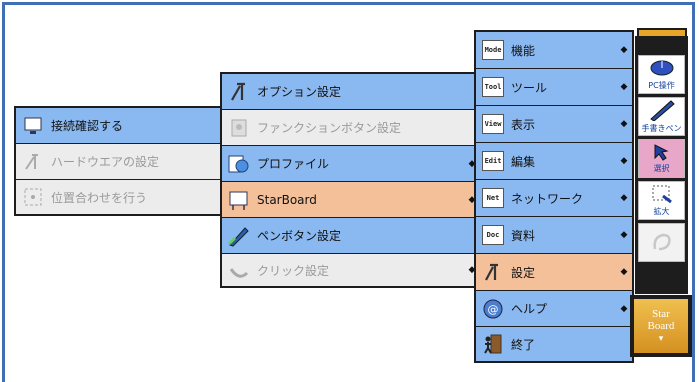 This screenshot has height=382, width=699. I want to click on chevron-down-icon: ▾, so click(661, 338).